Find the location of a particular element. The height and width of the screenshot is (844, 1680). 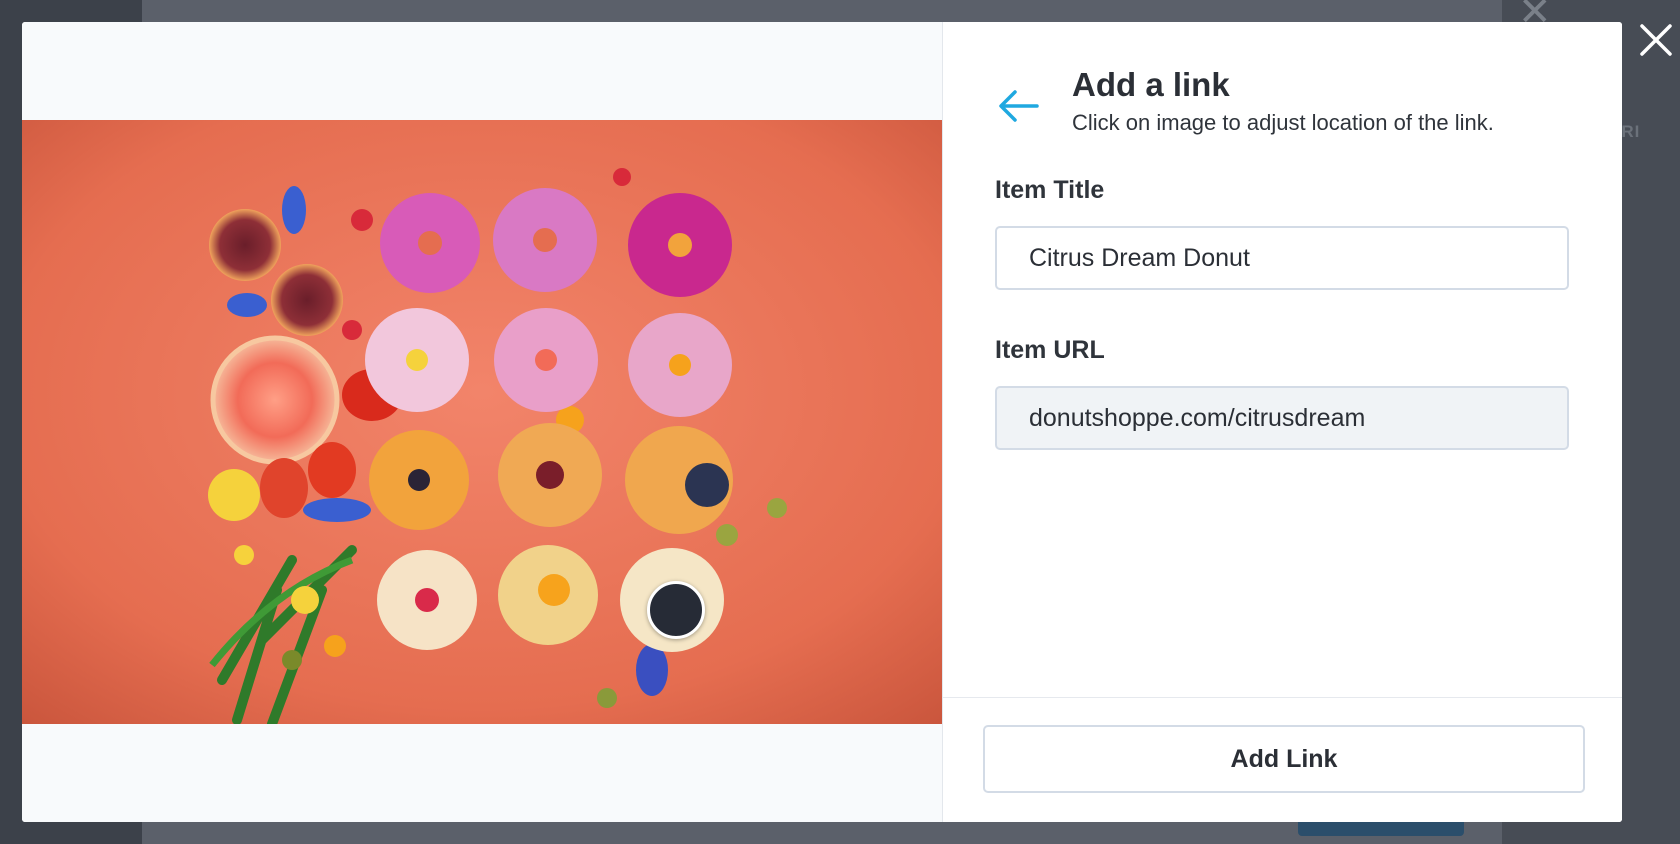

add-link-button: Add Link is located at coordinates (1284, 759).